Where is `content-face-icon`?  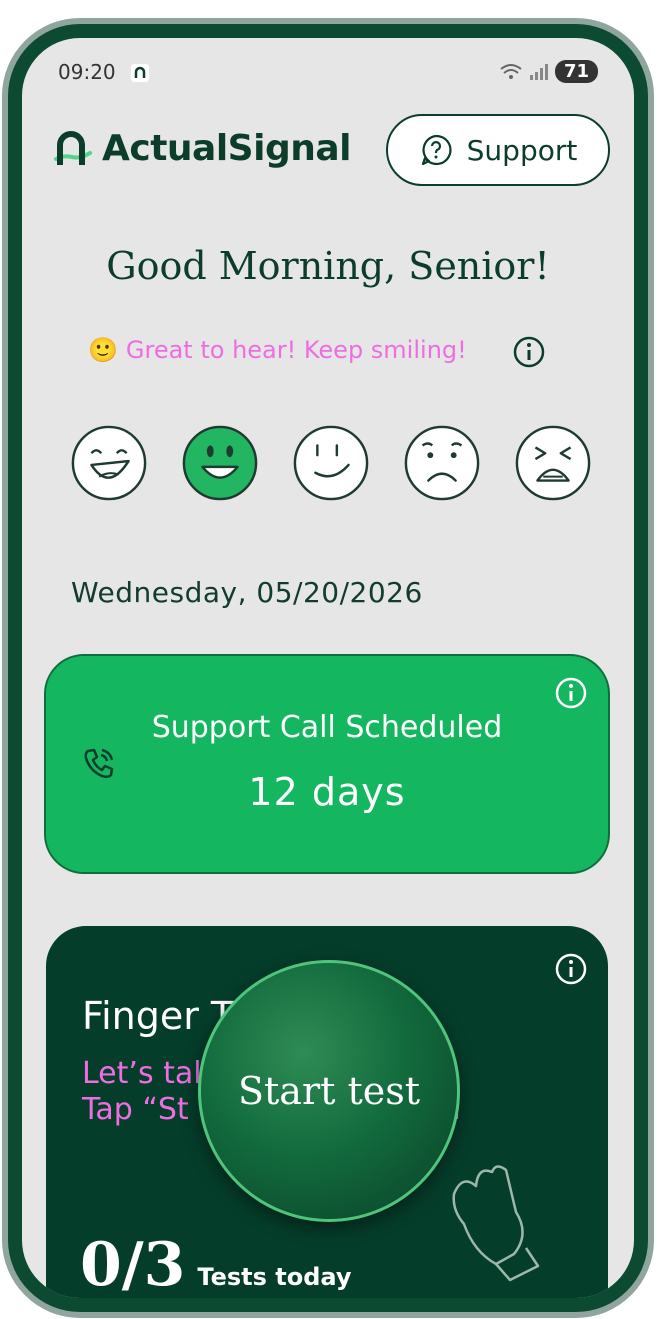
content-face-icon is located at coordinates (331, 463).